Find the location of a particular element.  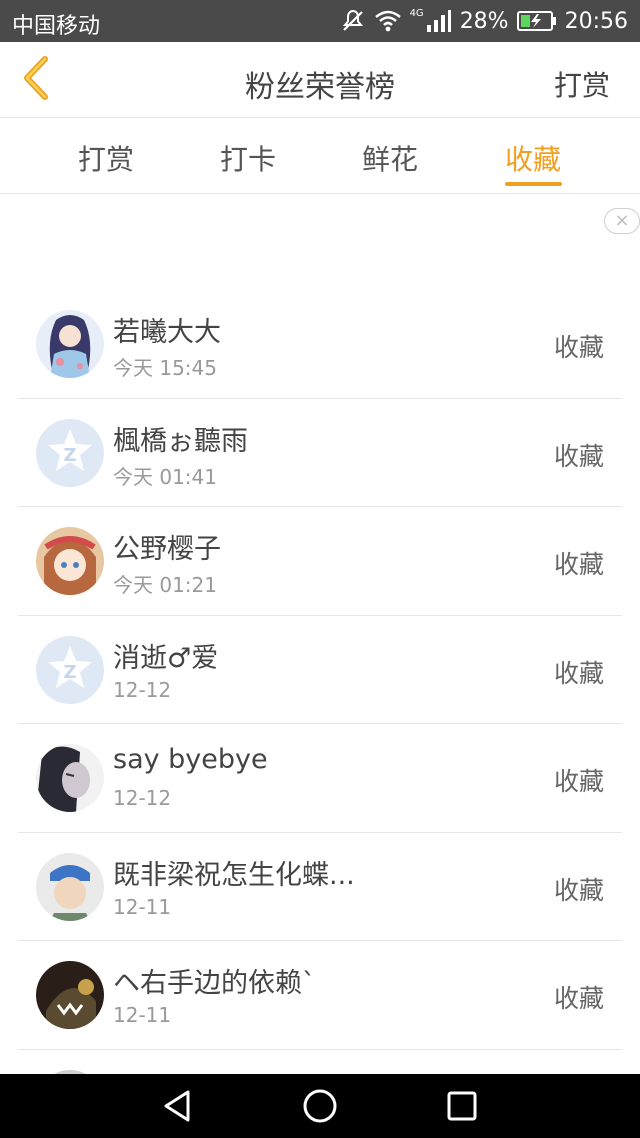

status-bar: 中国移动 4G 28% 20:56 is located at coordinates (320, 21).